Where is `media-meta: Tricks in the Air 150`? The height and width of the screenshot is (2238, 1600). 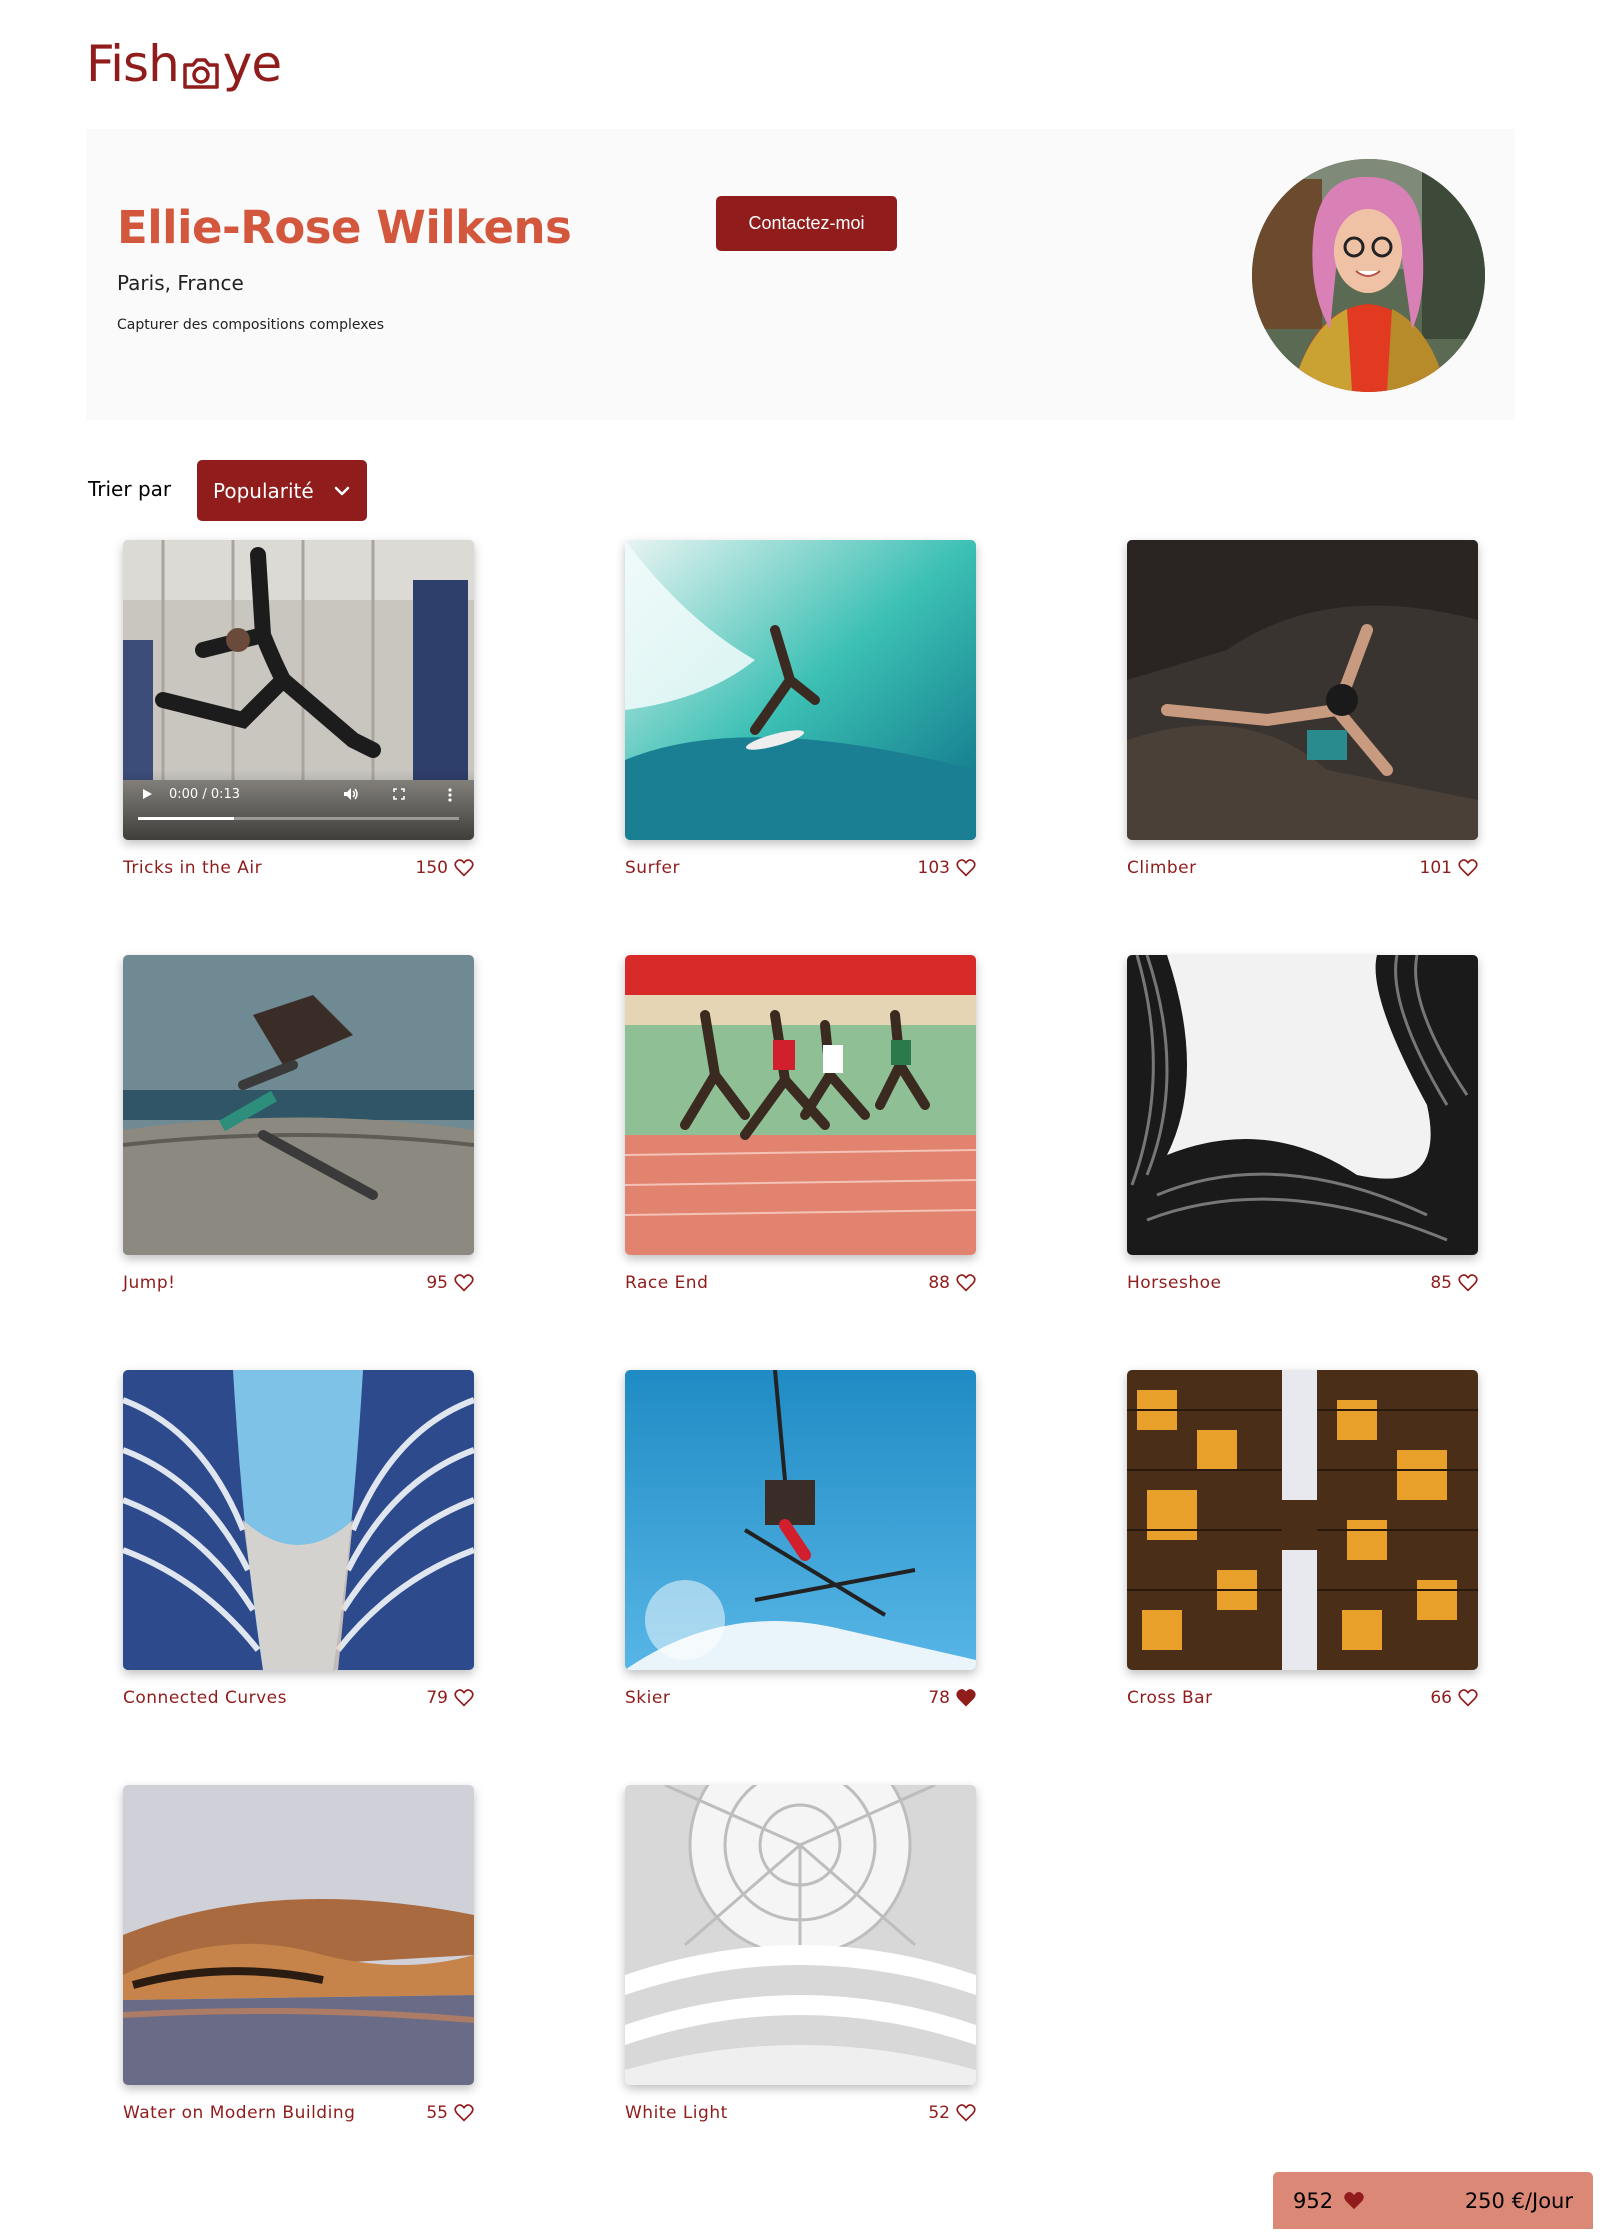 media-meta: Tricks in the Air 150 is located at coordinates (298, 868).